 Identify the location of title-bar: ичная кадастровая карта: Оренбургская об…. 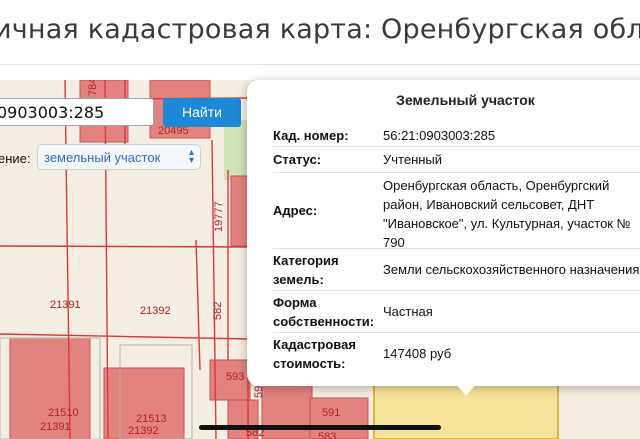
(320, 32).